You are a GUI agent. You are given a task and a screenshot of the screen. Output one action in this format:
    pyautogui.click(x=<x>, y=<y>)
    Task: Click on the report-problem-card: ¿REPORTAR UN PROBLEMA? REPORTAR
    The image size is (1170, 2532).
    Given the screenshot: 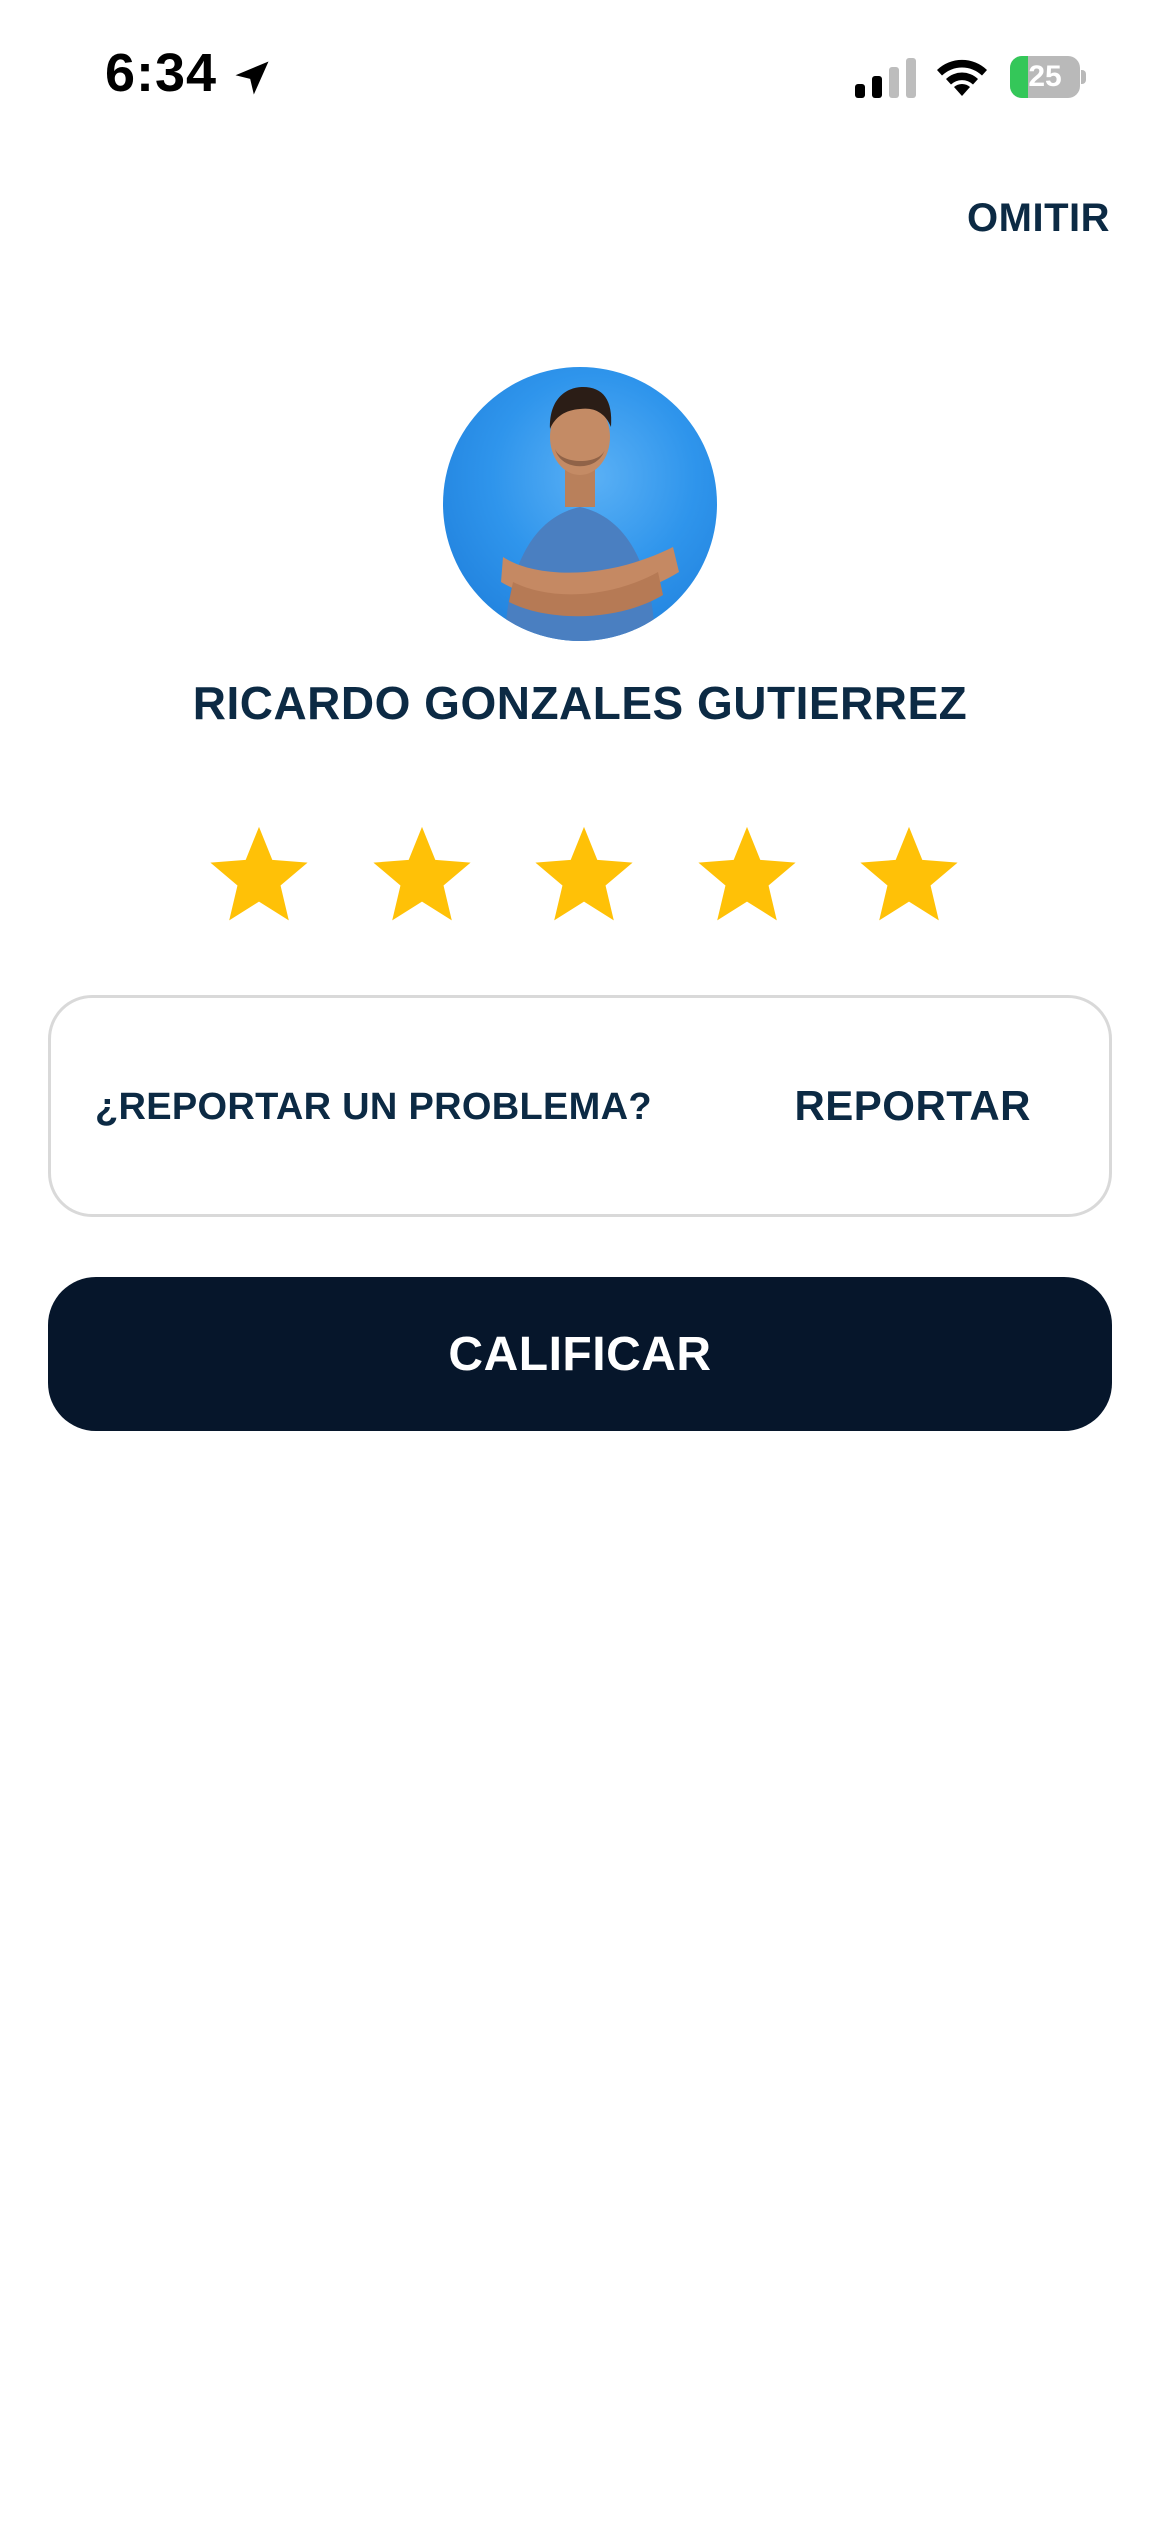 What is the action you would take?
    pyautogui.click(x=580, y=1106)
    